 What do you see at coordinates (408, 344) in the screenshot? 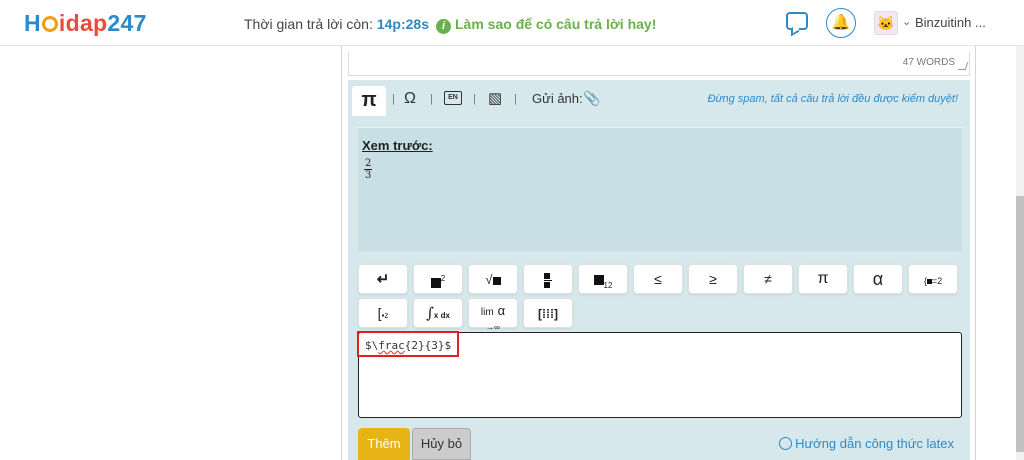
I see `highlight-box` at bounding box center [408, 344].